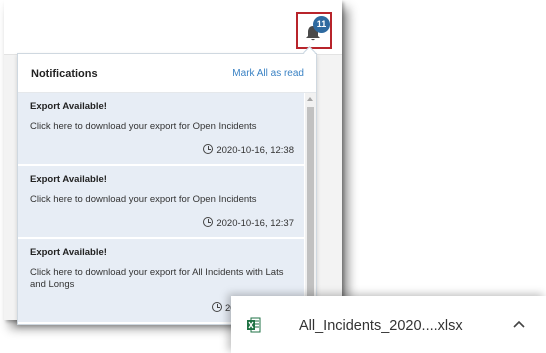 The image size is (546, 353). I want to click on notifications-button: 11, so click(314, 30).